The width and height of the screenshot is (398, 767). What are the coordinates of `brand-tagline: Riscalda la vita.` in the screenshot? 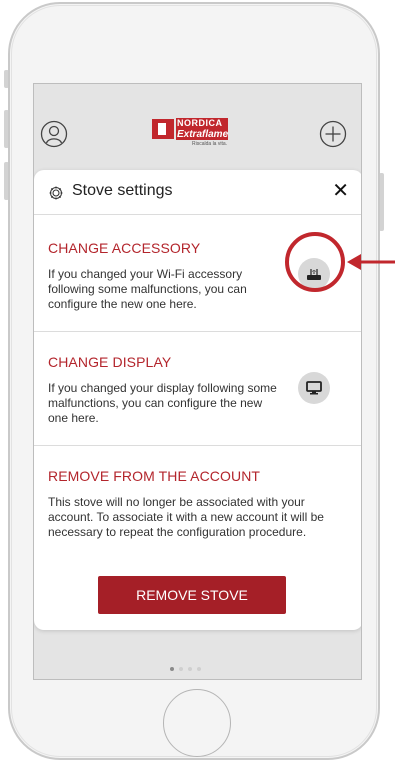 It's located at (210, 144).